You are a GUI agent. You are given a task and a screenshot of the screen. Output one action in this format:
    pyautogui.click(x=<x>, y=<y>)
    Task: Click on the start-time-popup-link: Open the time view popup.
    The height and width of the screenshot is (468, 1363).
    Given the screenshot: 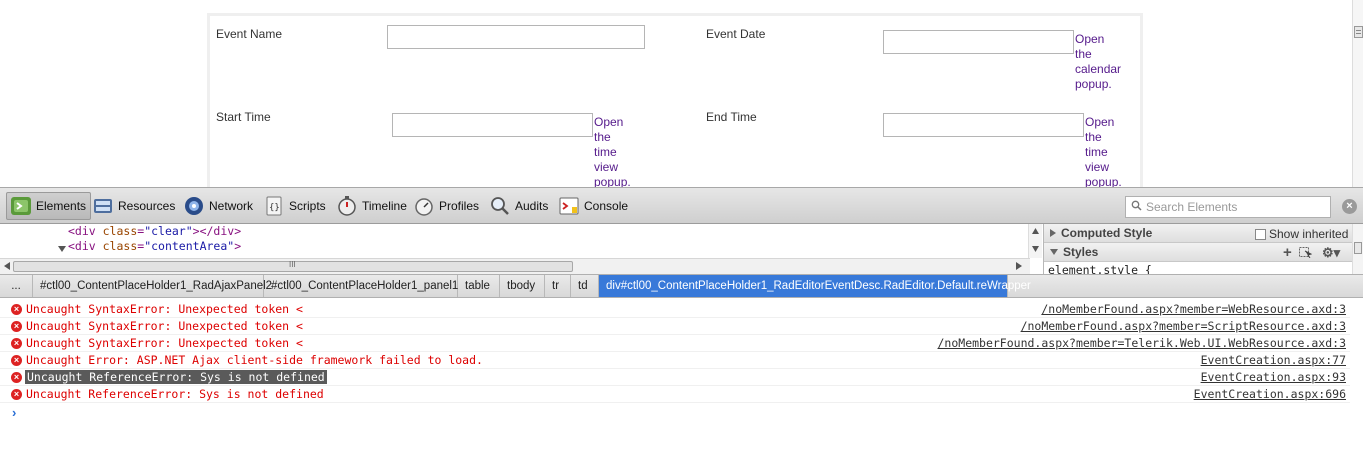 What is the action you would take?
    pyautogui.click(x=624, y=151)
    